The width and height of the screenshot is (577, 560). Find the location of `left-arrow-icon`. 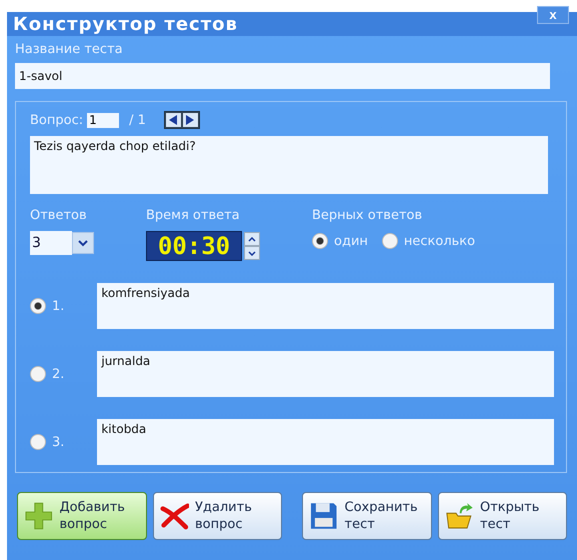

left-arrow-icon is located at coordinates (173, 120).